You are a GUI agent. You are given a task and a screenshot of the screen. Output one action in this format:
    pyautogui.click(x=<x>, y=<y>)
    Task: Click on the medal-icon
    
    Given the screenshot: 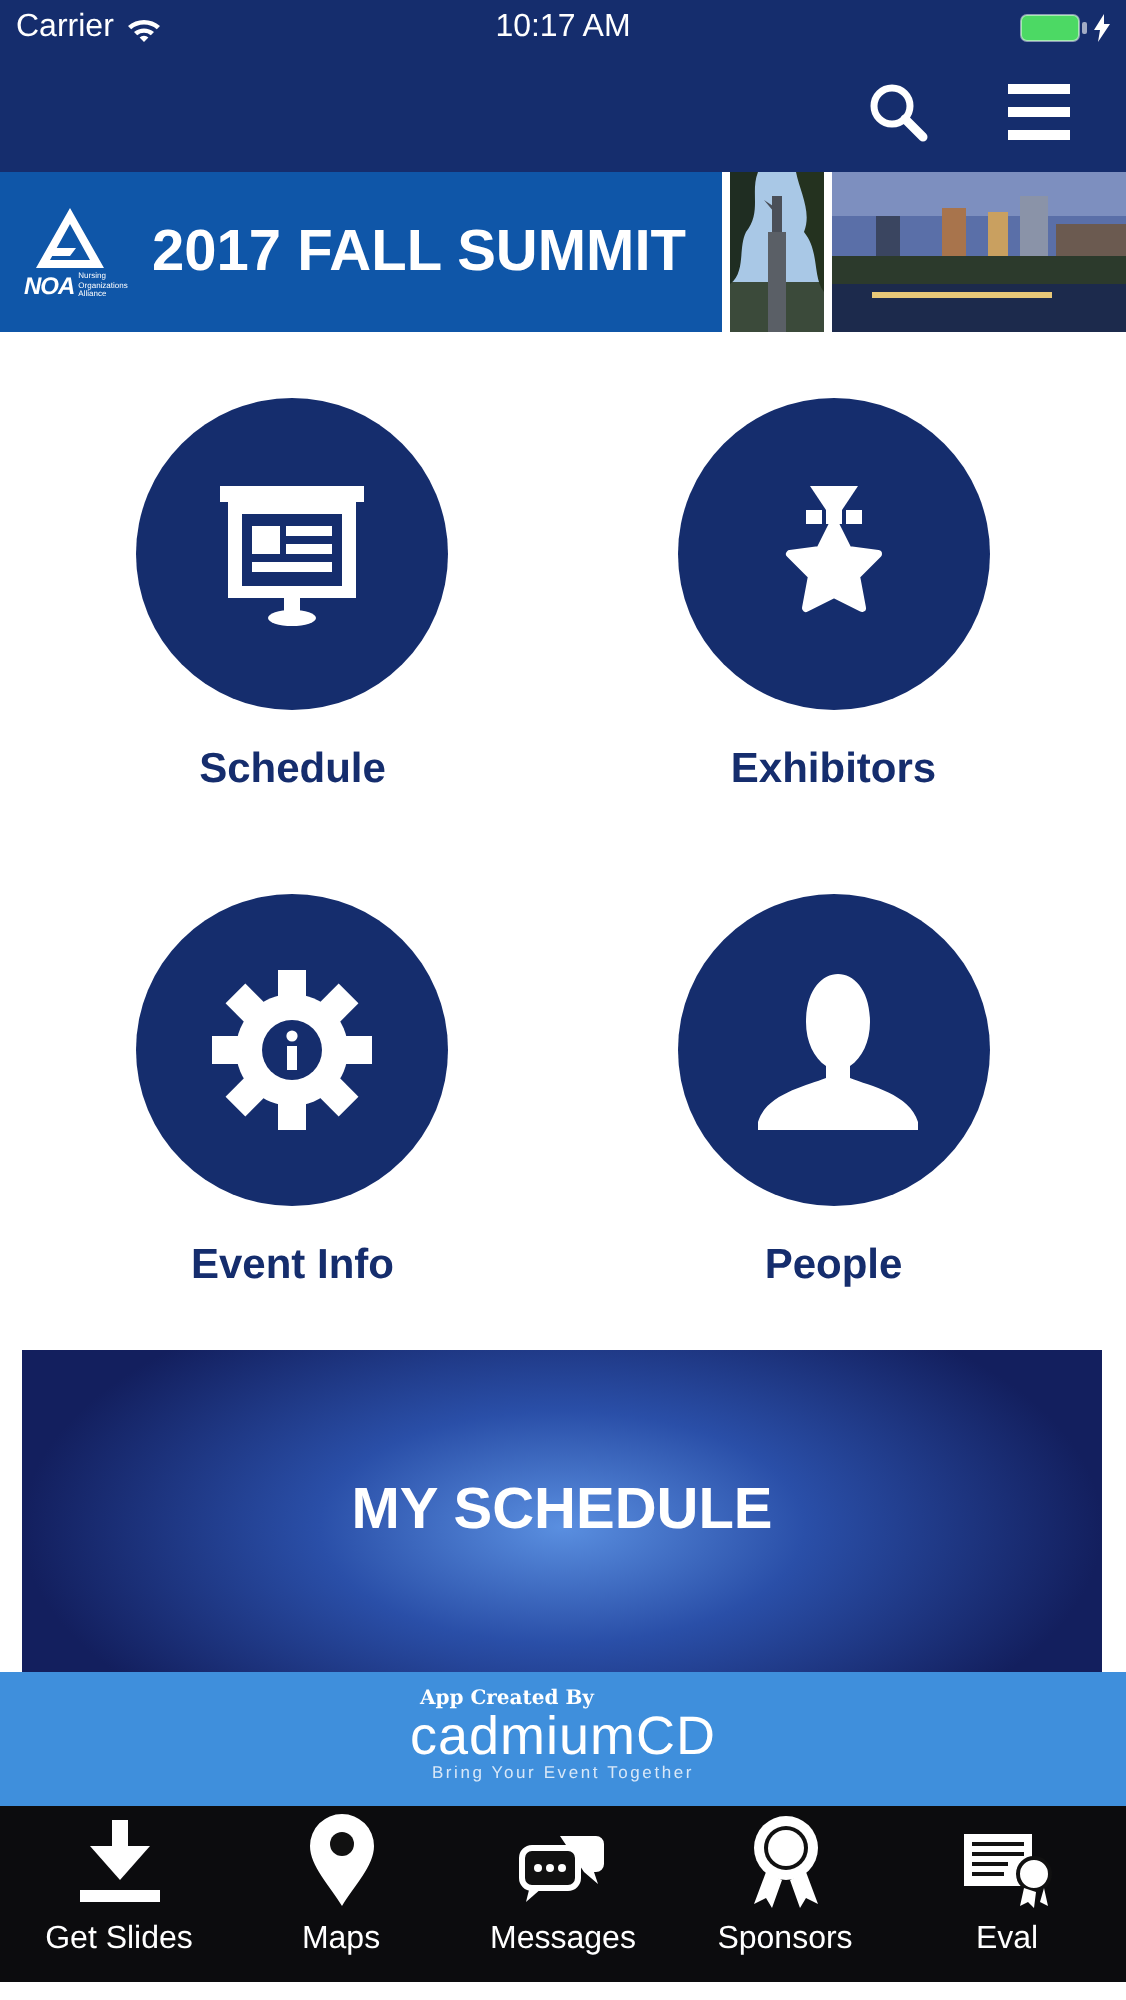 What is the action you would take?
    pyautogui.click(x=833, y=554)
    